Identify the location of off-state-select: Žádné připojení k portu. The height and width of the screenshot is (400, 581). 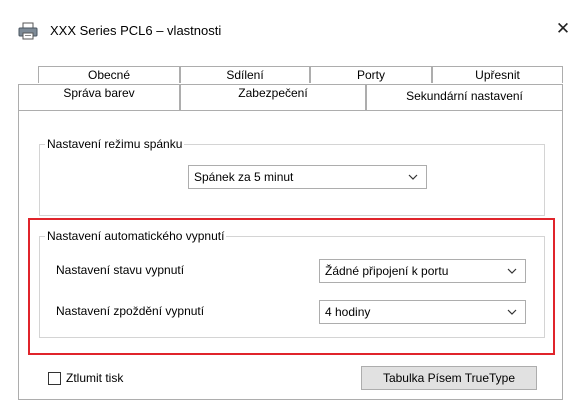
(422, 271).